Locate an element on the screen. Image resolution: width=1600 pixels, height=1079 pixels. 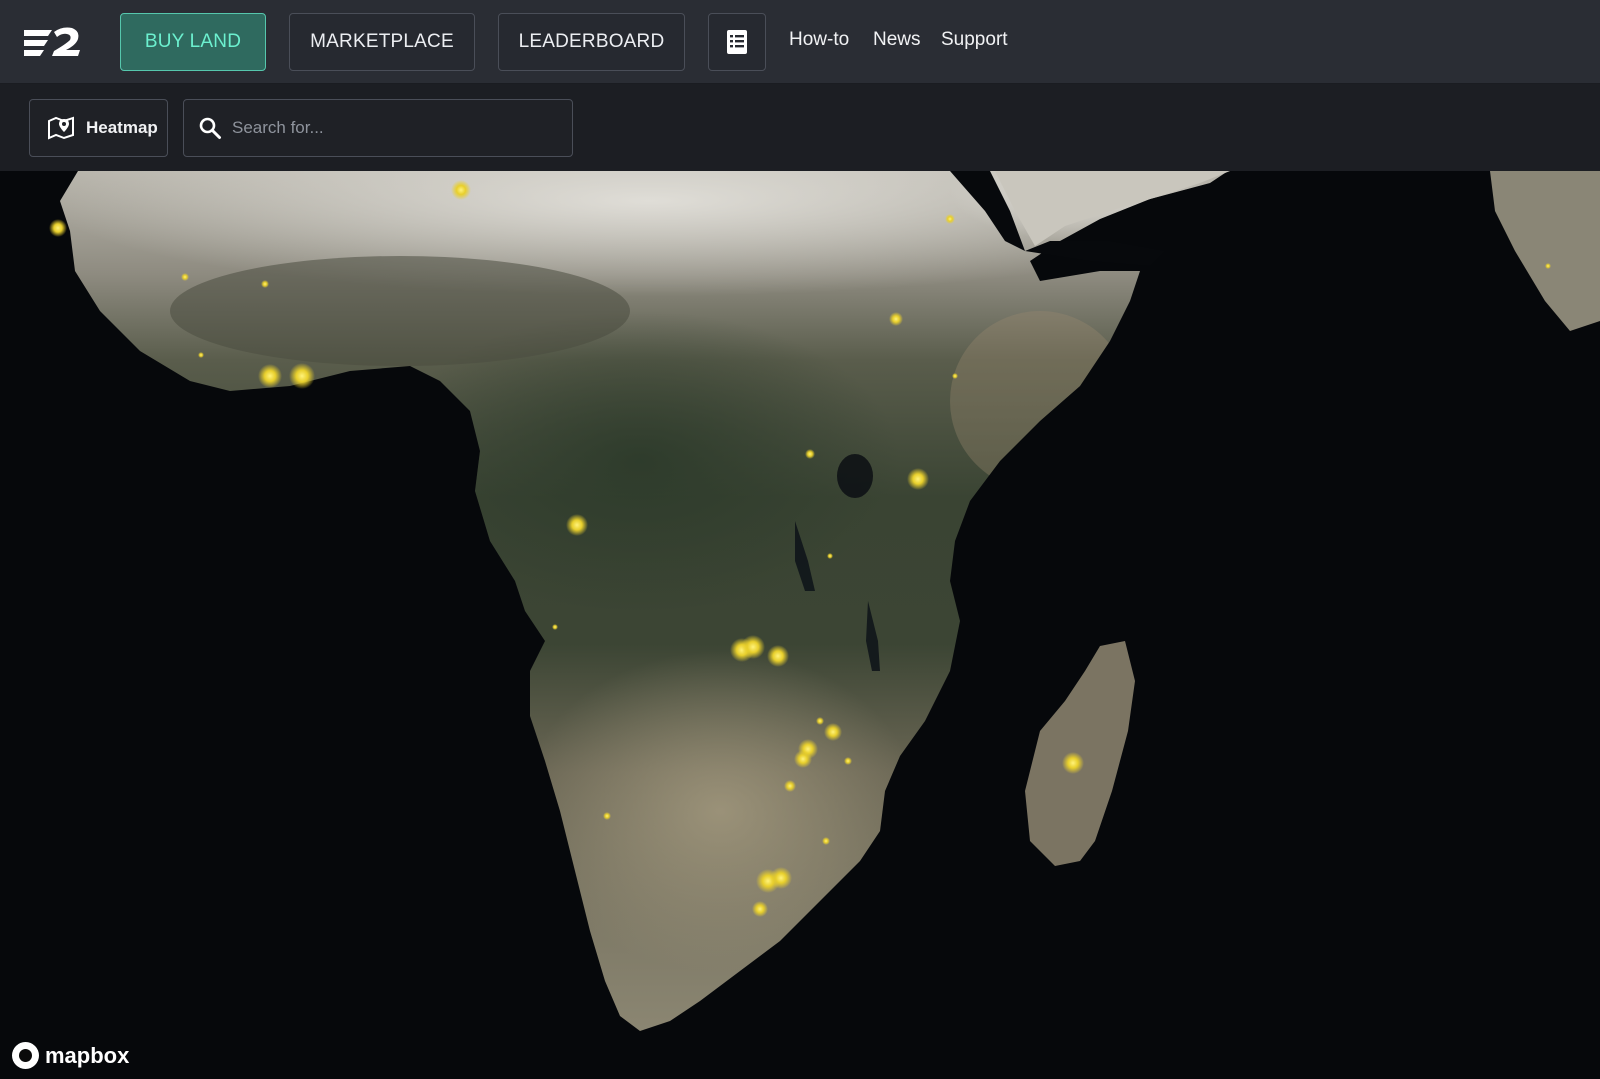
arabia-landmass is located at coordinates (1112, 208).